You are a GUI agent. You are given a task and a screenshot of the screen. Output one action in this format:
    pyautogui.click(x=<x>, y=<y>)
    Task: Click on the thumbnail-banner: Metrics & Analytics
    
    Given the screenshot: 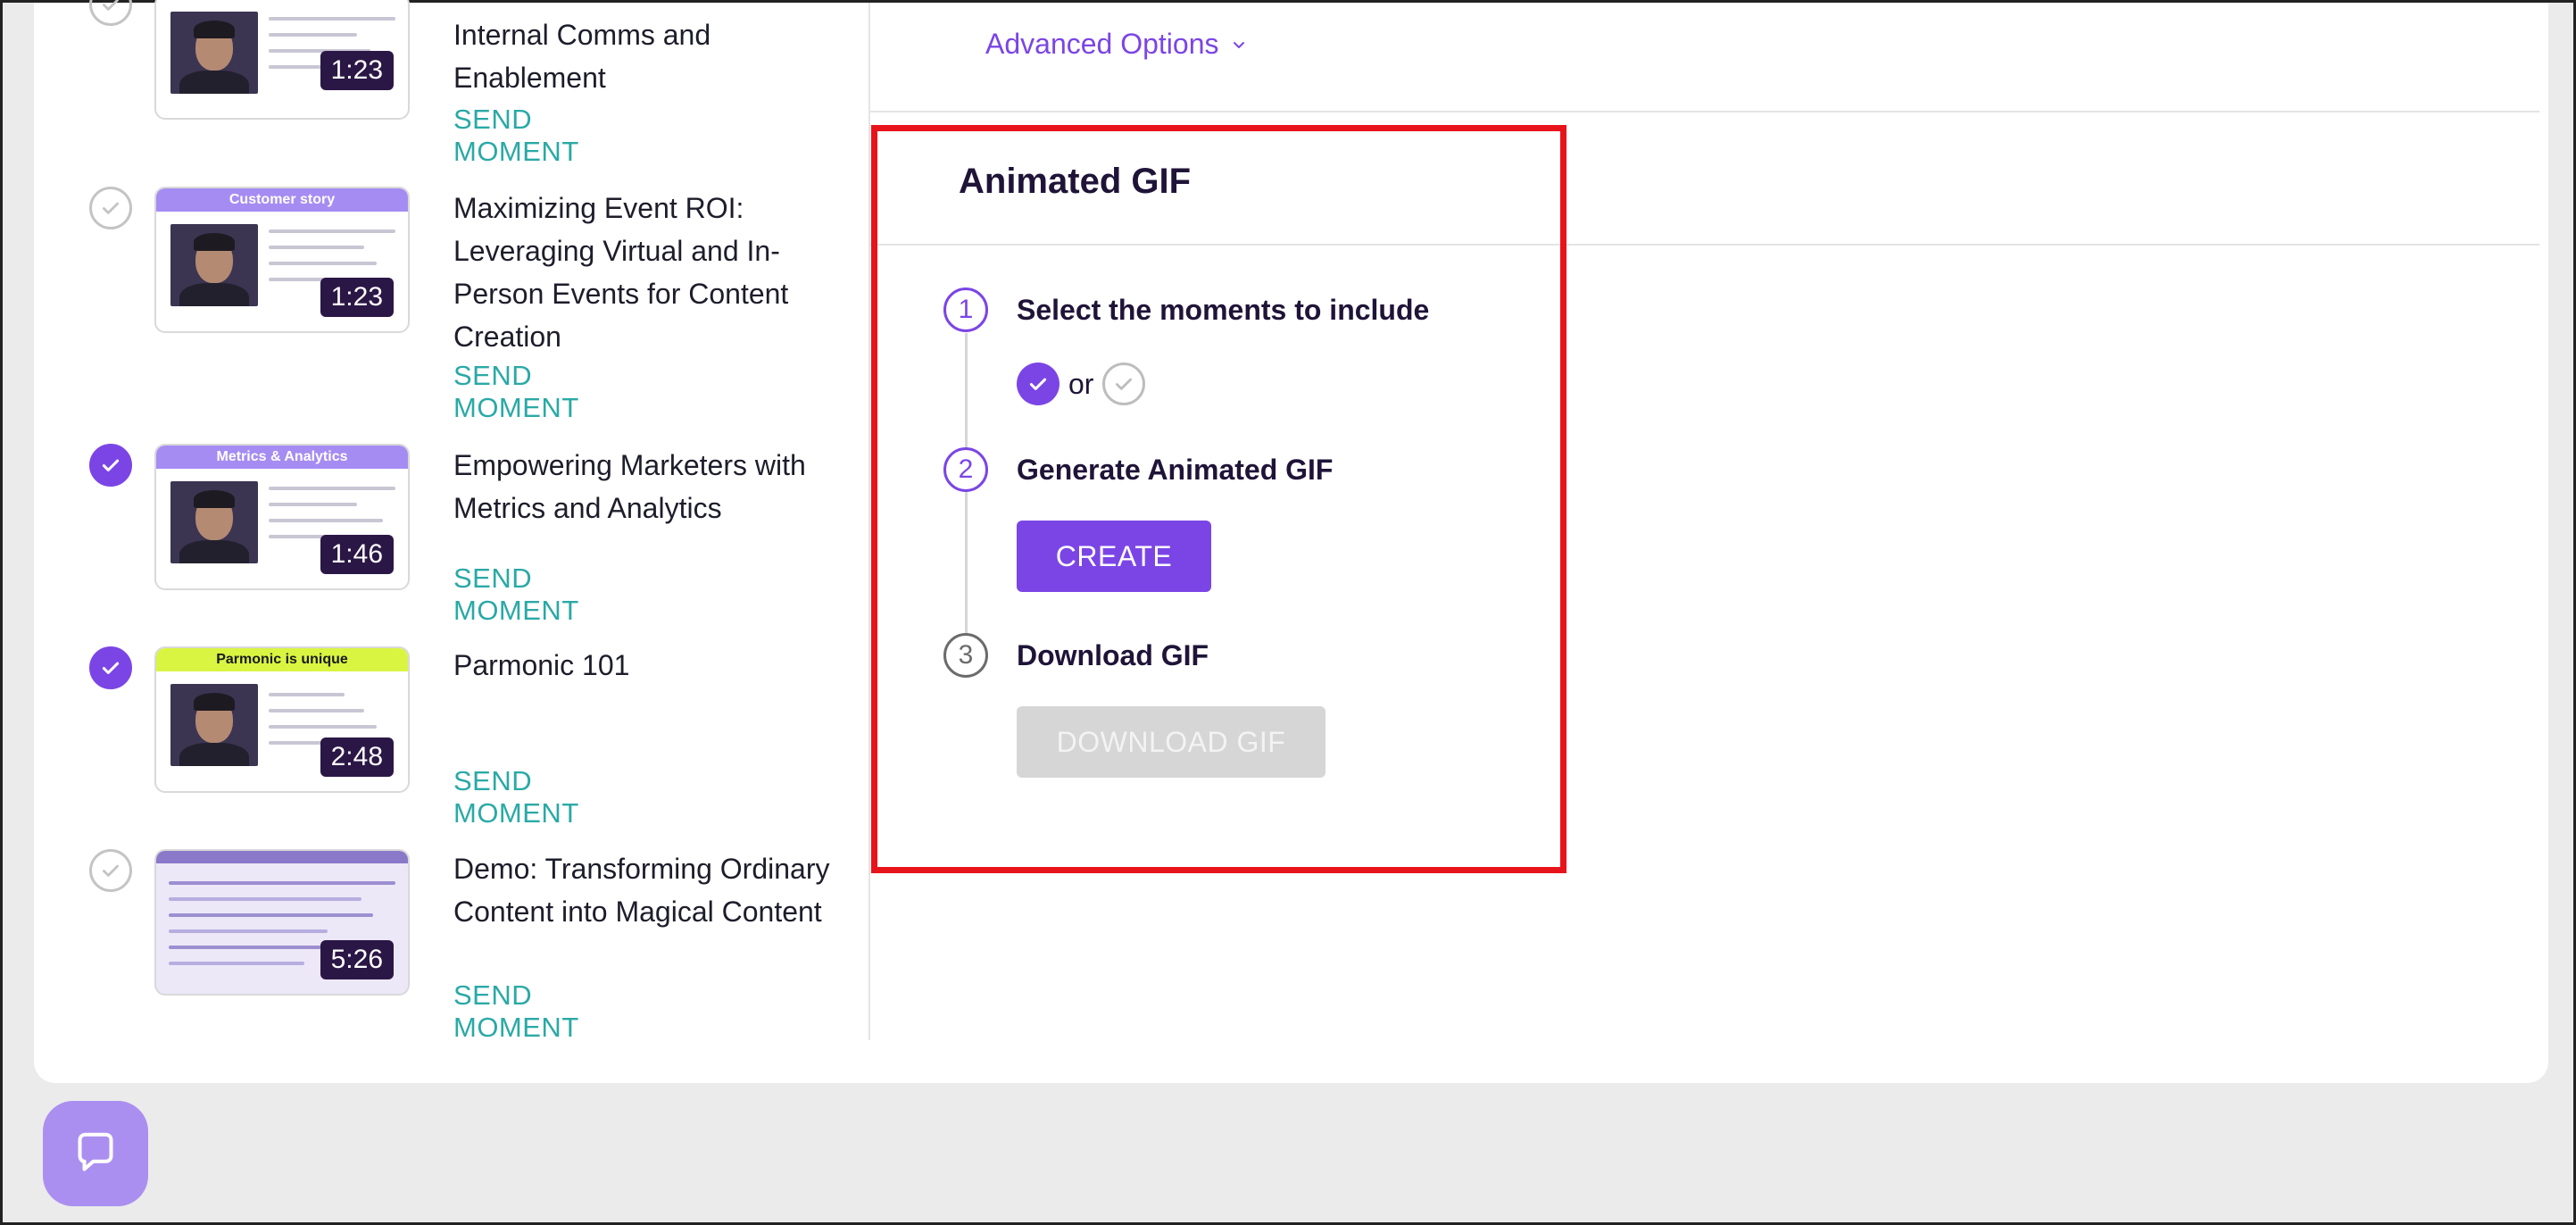 What is the action you would take?
    pyautogui.click(x=282, y=458)
    